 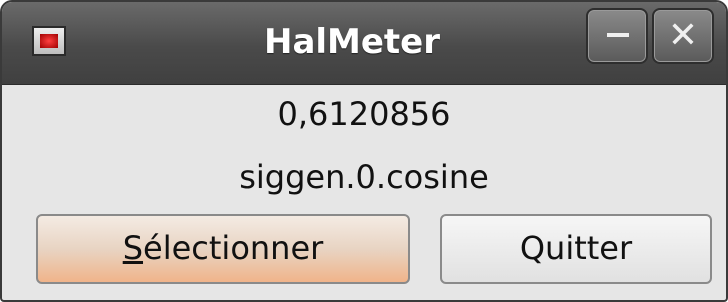 I want to click on meter-value: 0,6120856, so click(x=364, y=114).